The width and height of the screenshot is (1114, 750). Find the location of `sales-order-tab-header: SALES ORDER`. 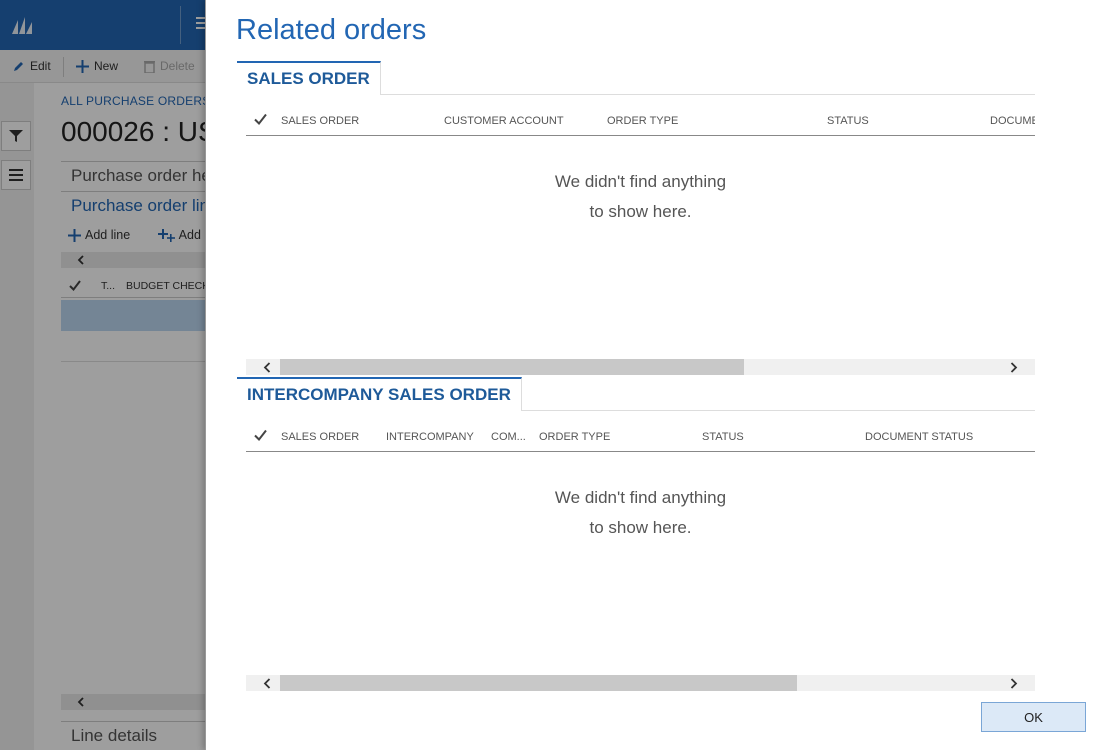

sales-order-tab-header: SALES ORDER is located at coordinates (636, 78).